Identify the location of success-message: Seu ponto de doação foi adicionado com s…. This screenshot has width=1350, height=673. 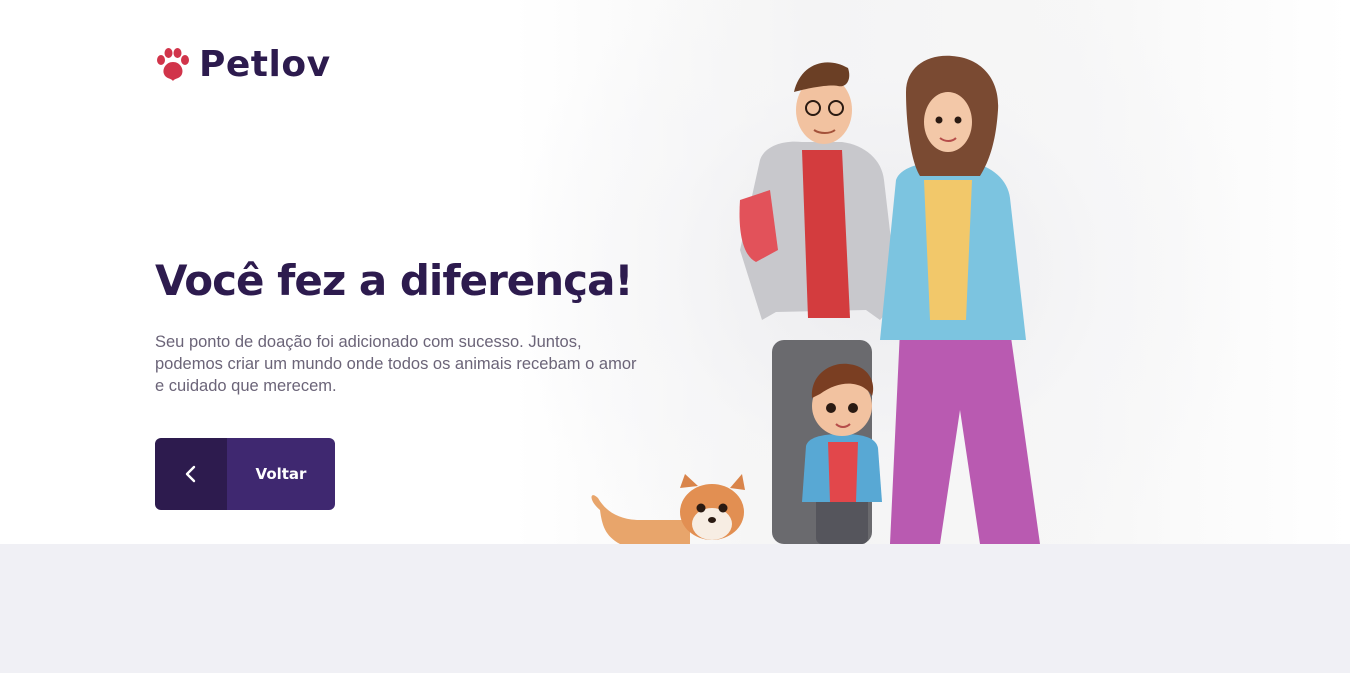
(396, 364).